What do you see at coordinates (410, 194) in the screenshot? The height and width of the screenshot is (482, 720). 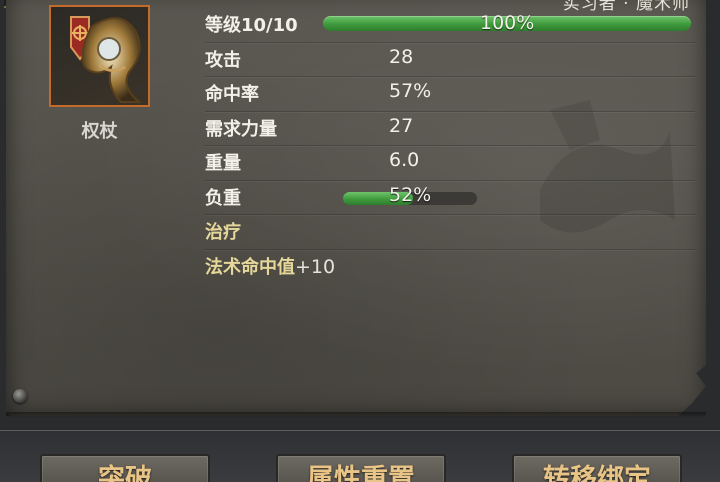 I see `load-percent: 52%` at bounding box center [410, 194].